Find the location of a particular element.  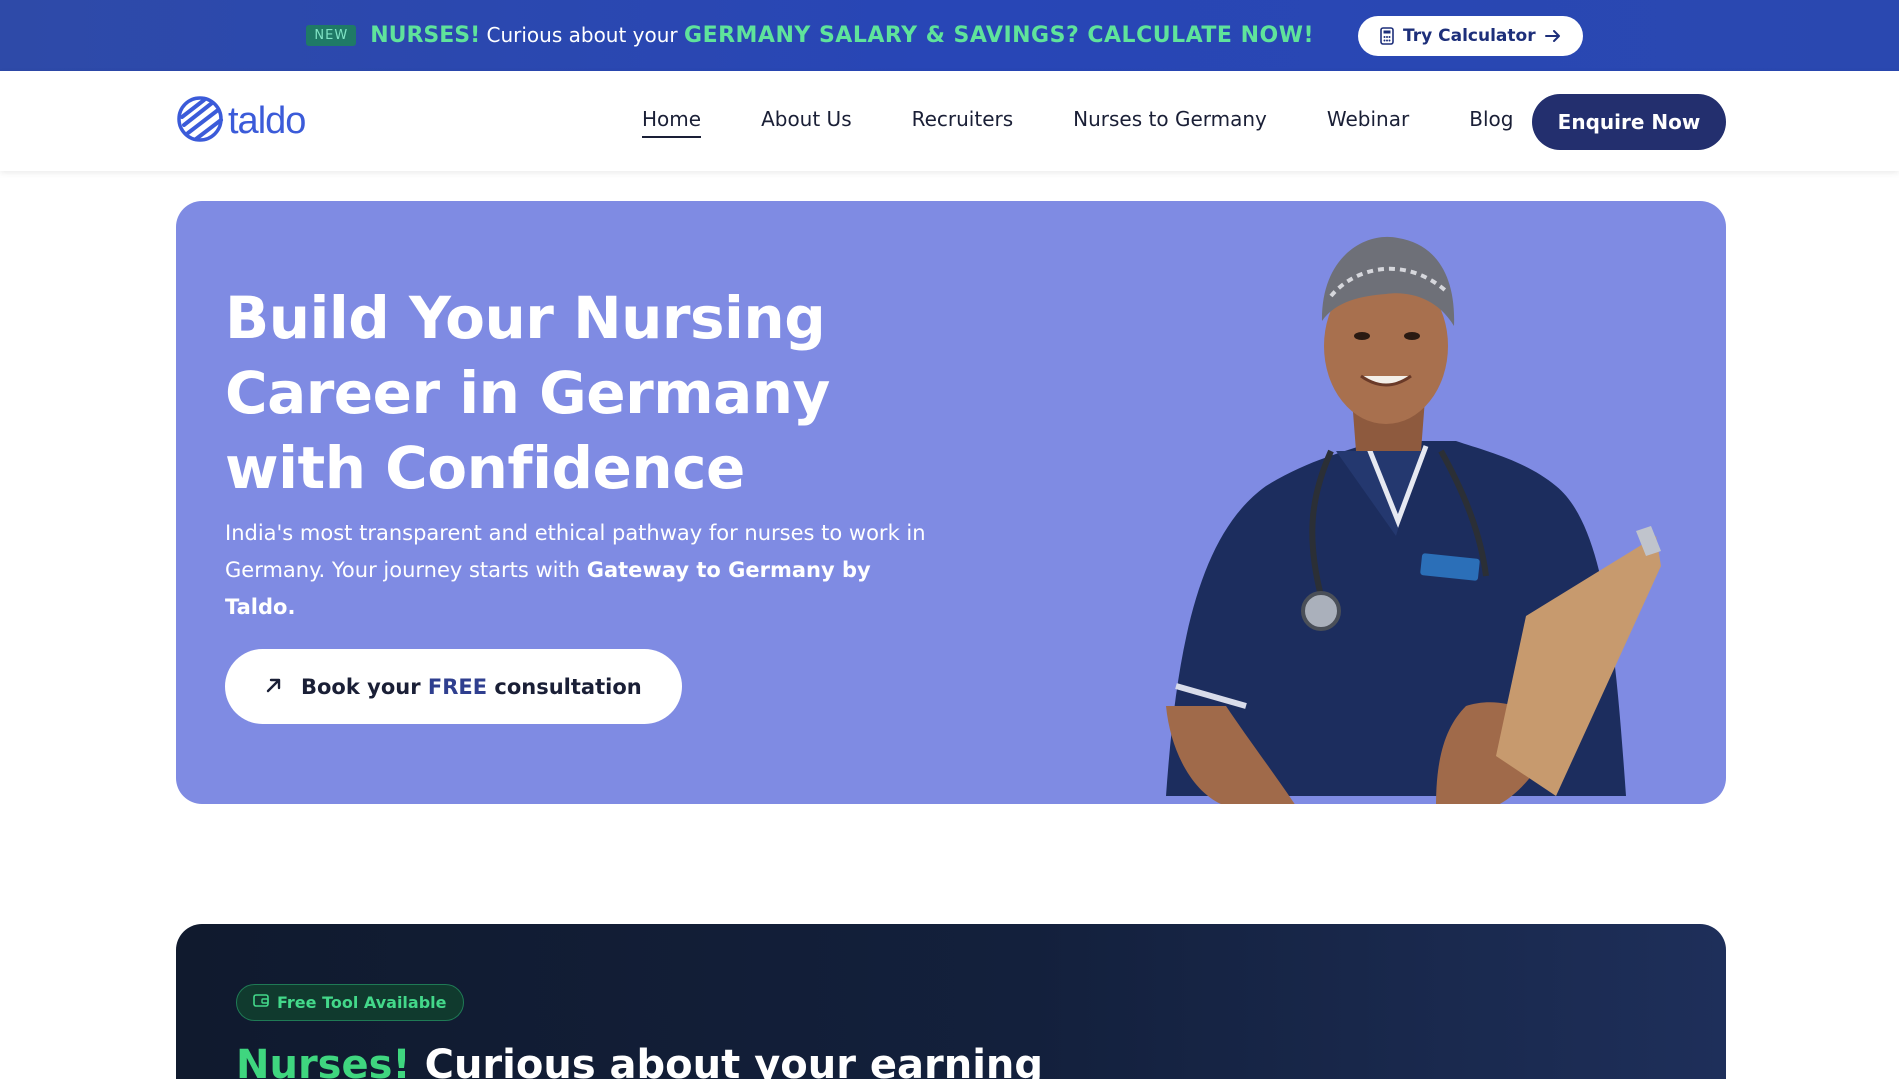

enquire-now-button: Enquire Now is located at coordinates (1629, 122).